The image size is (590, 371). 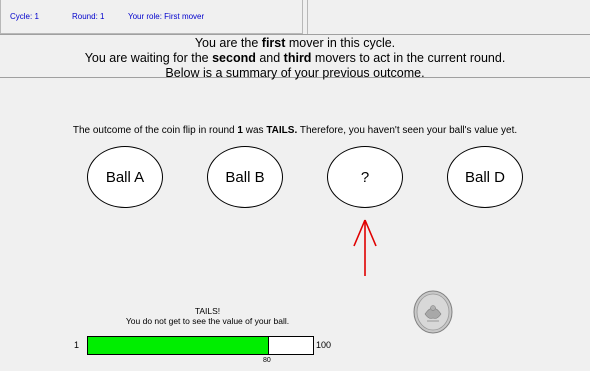 I want to click on ball-a: Ball A, so click(x=125, y=177).